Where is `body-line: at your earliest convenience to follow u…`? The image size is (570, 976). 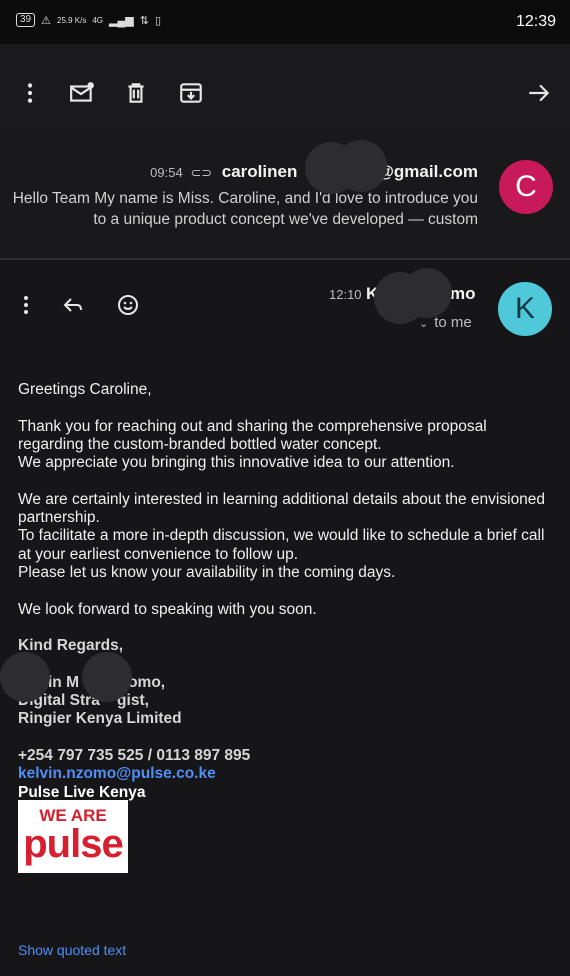
body-line: at your earliest convenience to follow u… is located at coordinates (158, 554).